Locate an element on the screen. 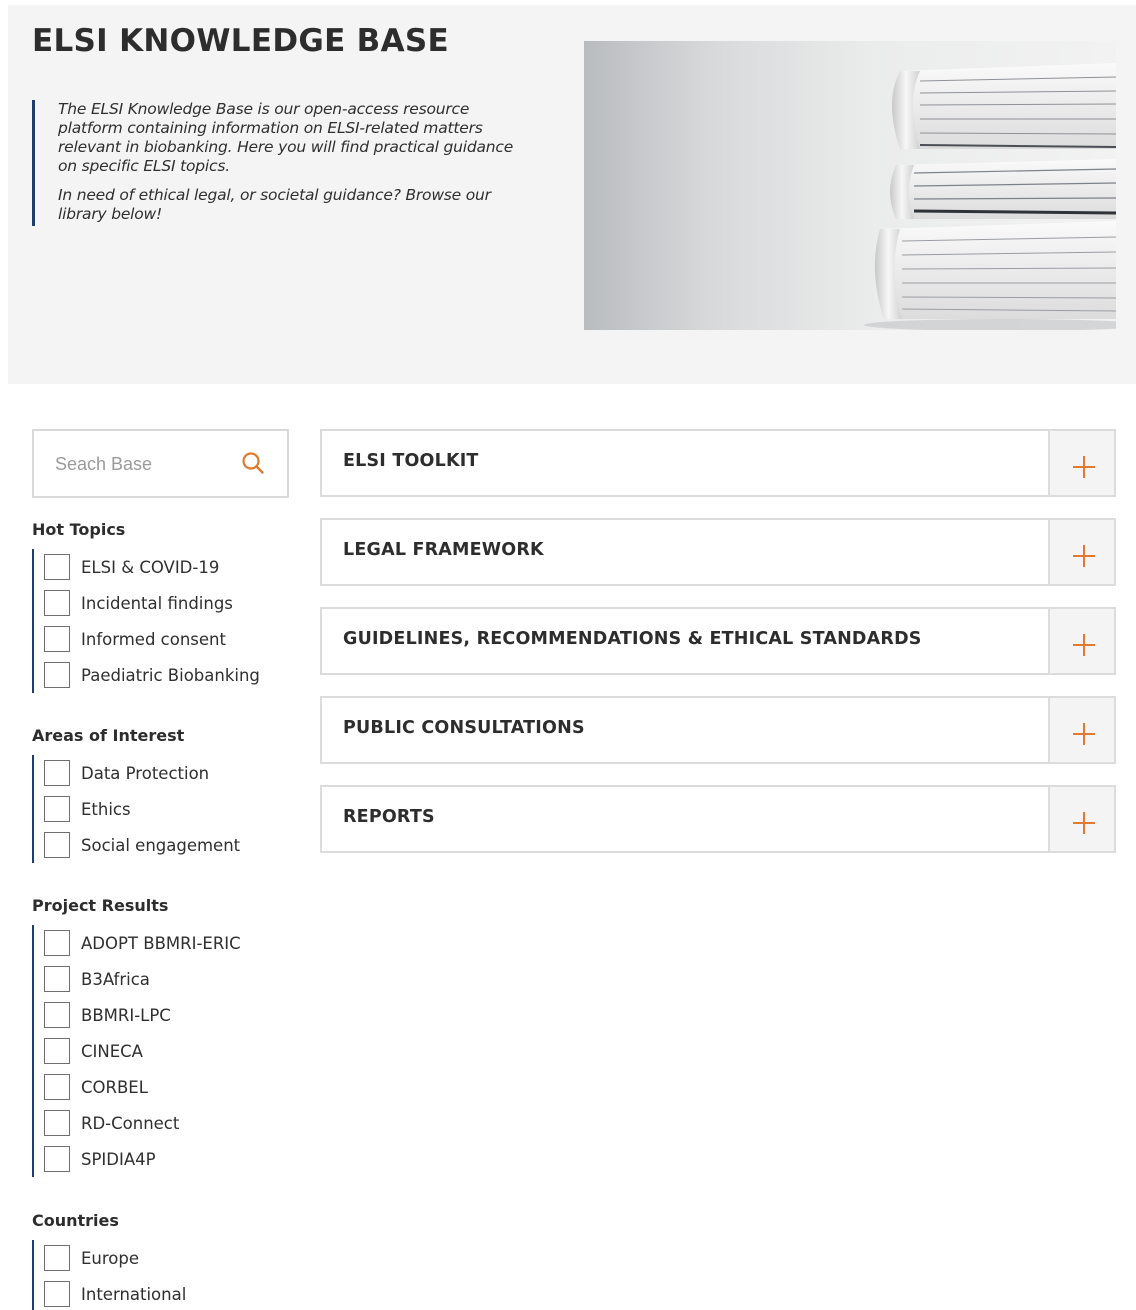 This screenshot has height=1310, width=1136. search-icon is located at coordinates (253, 463).